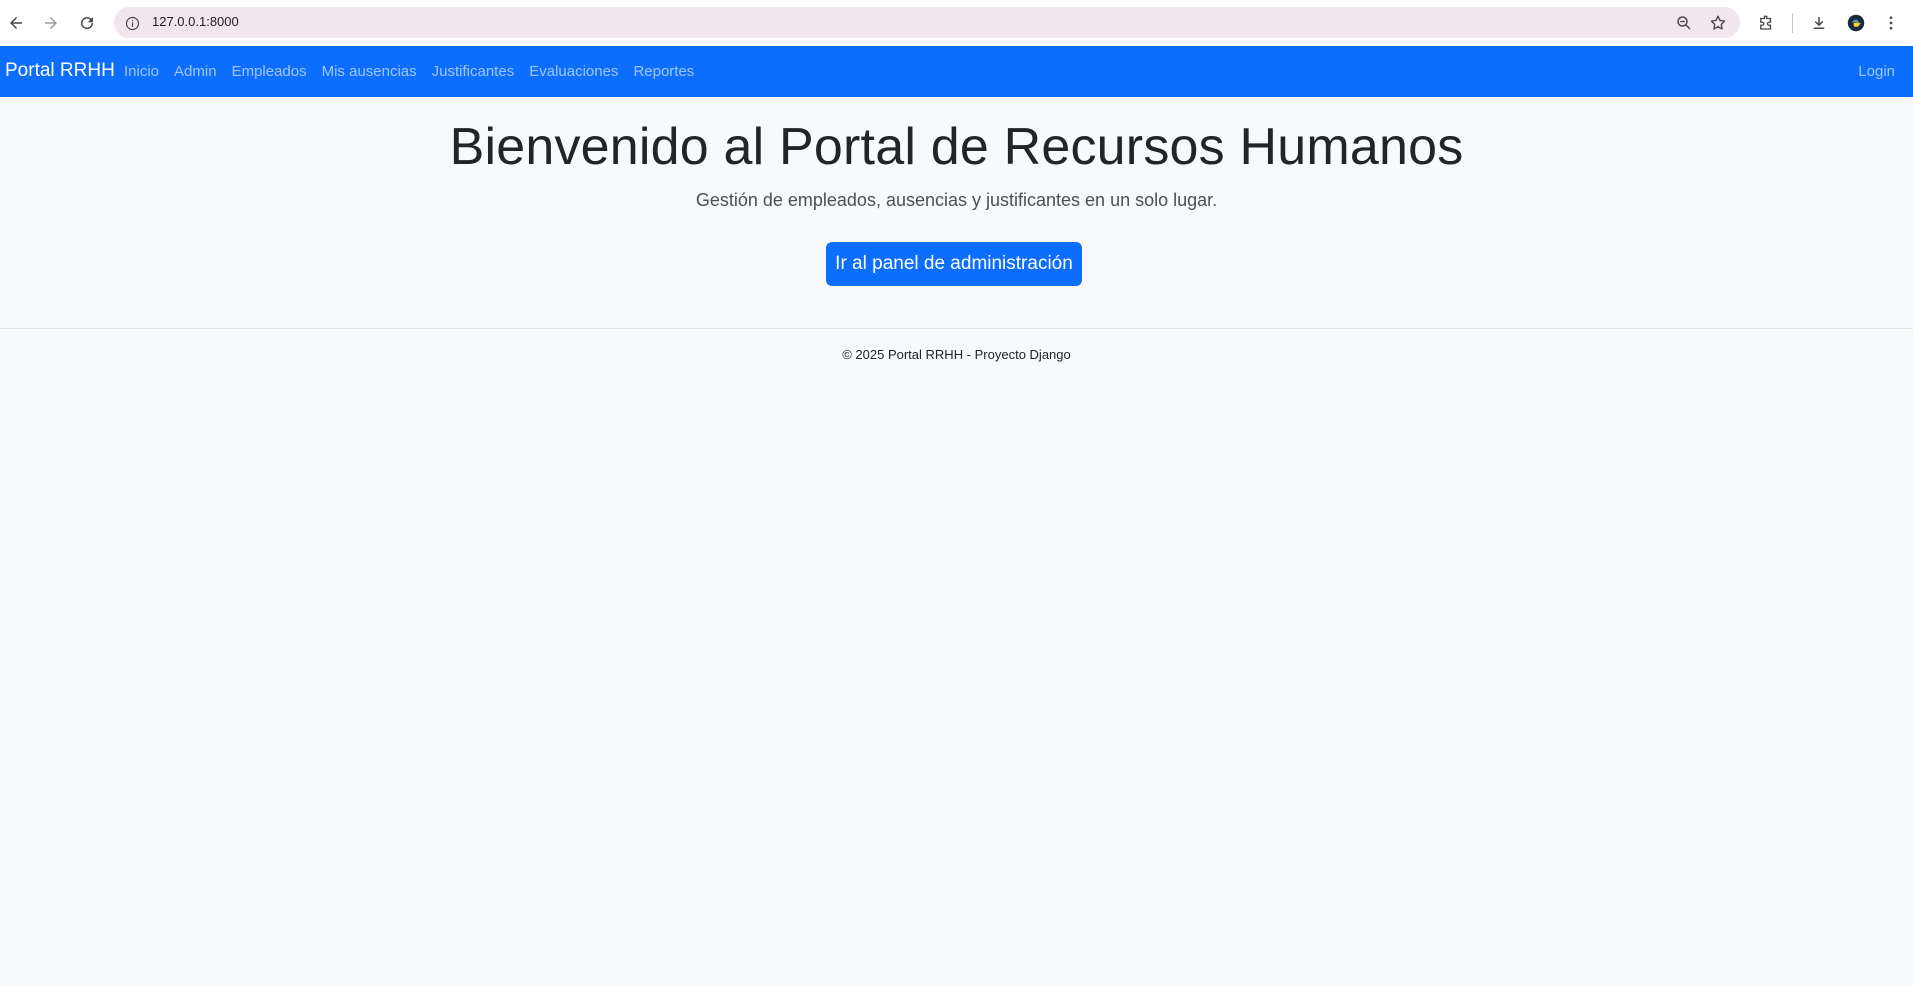 The image size is (1913, 985). I want to click on nav-link-reportes: Reportes, so click(663, 71).